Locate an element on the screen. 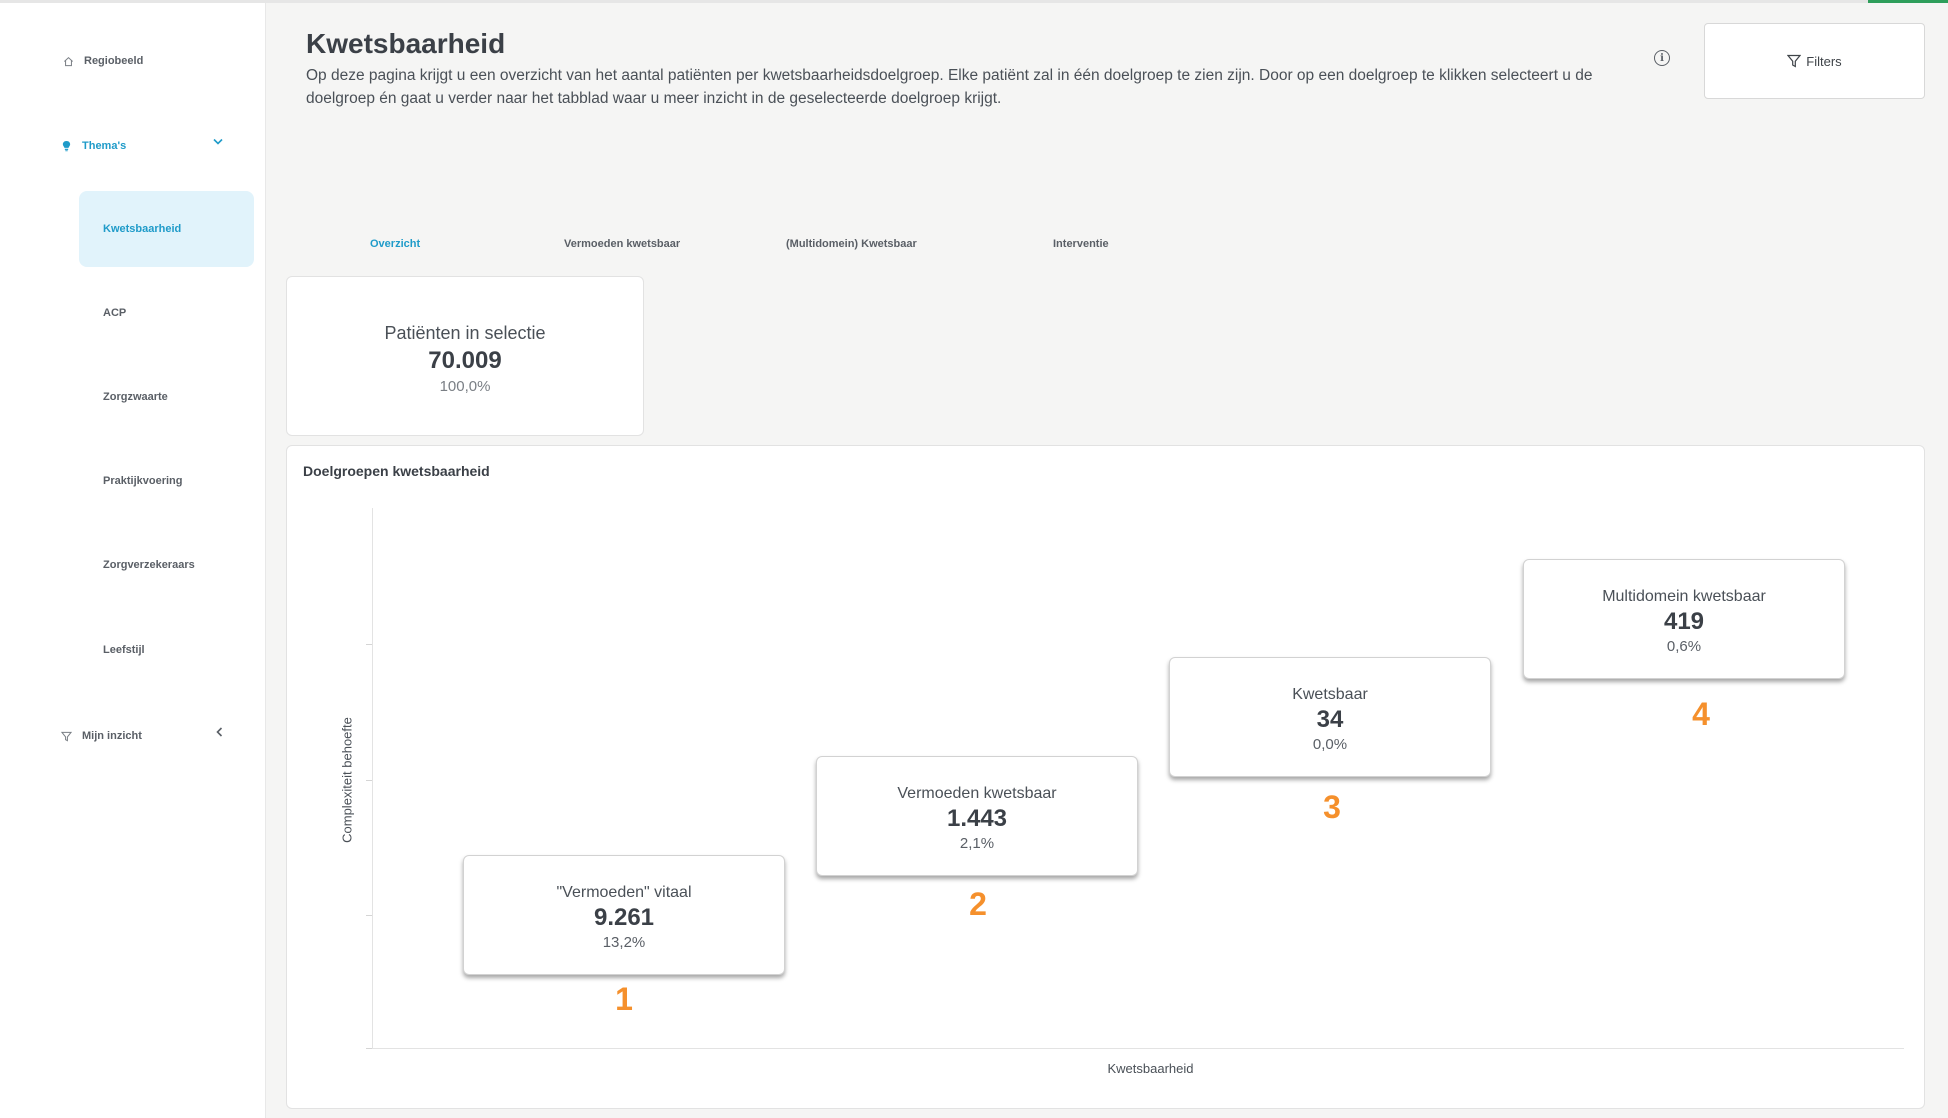 This screenshot has height=1118, width=1948. group-card-multidomein-kwetsbaar: Multidomein kwetsbaar 419 0,6% is located at coordinates (1684, 619).